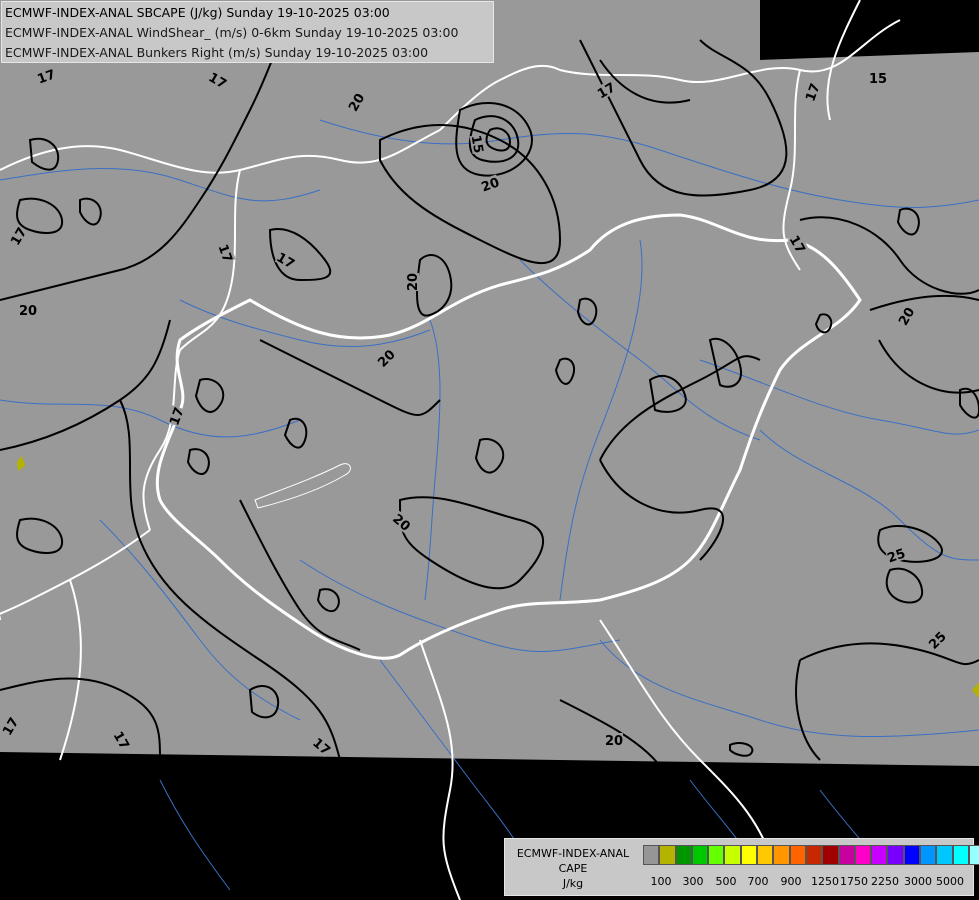 This screenshot has width=979, height=900. I want to click on legend-color-scale, so click(811, 855).